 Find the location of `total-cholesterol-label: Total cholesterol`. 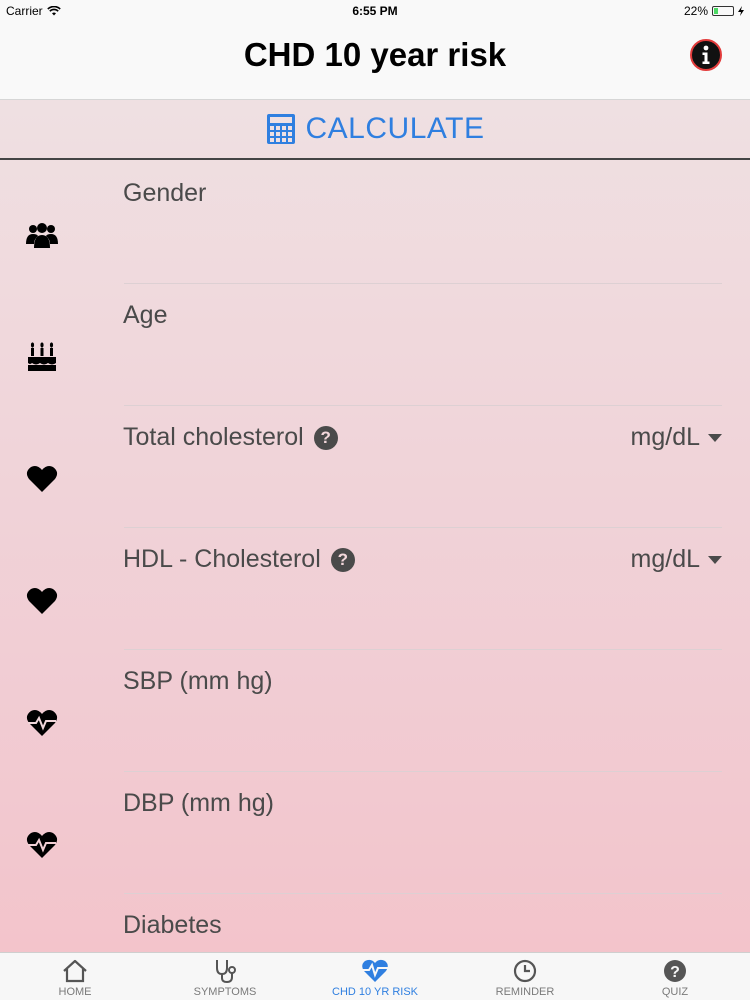

total-cholesterol-label: Total cholesterol is located at coordinates (213, 437).